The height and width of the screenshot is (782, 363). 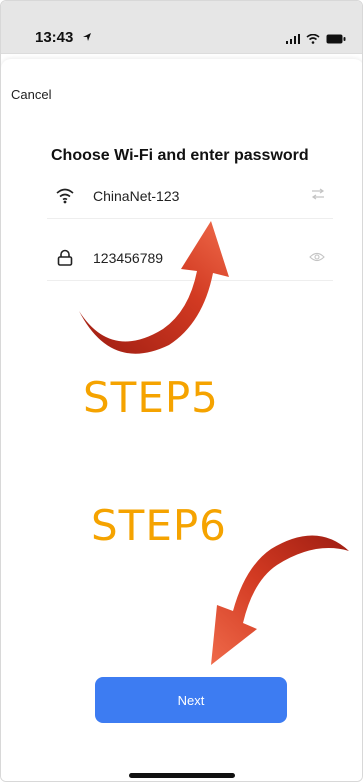 I want to click on page-title: Choose Wi-Fi and enter password, so click(x=180, y=155).